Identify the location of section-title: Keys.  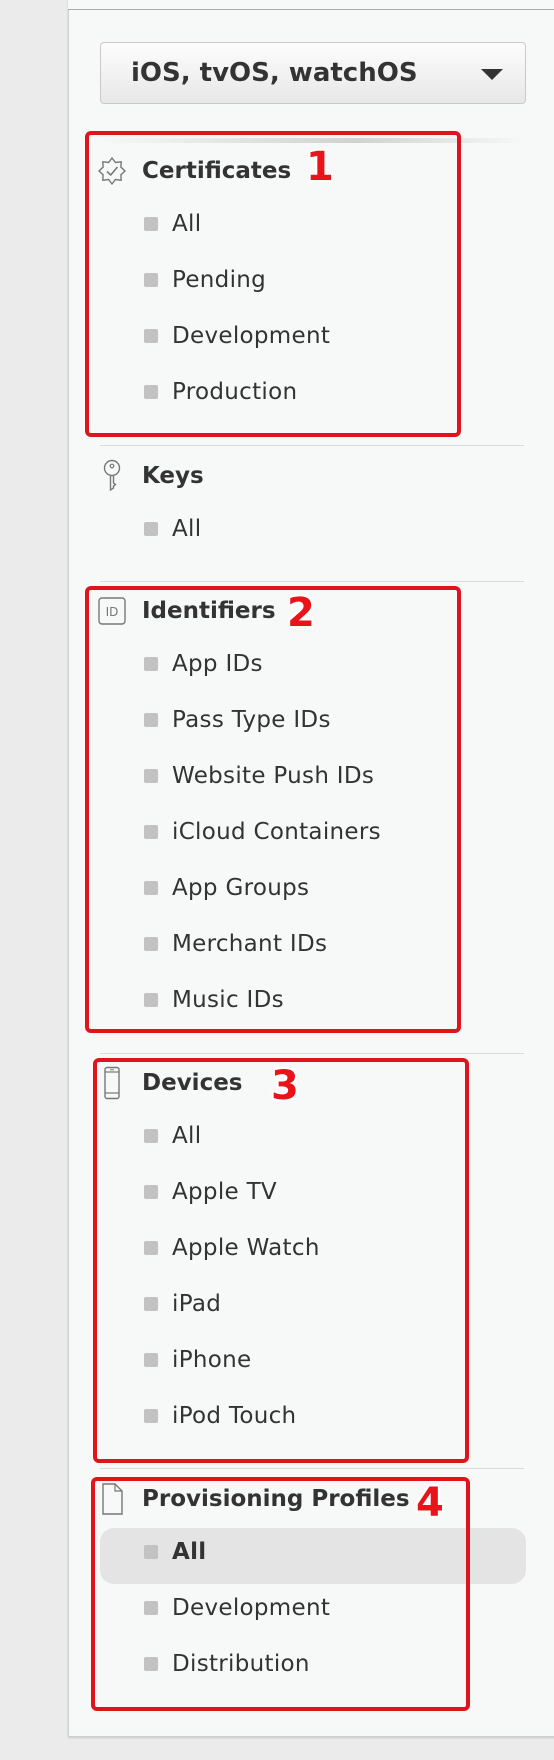
(173, 476).